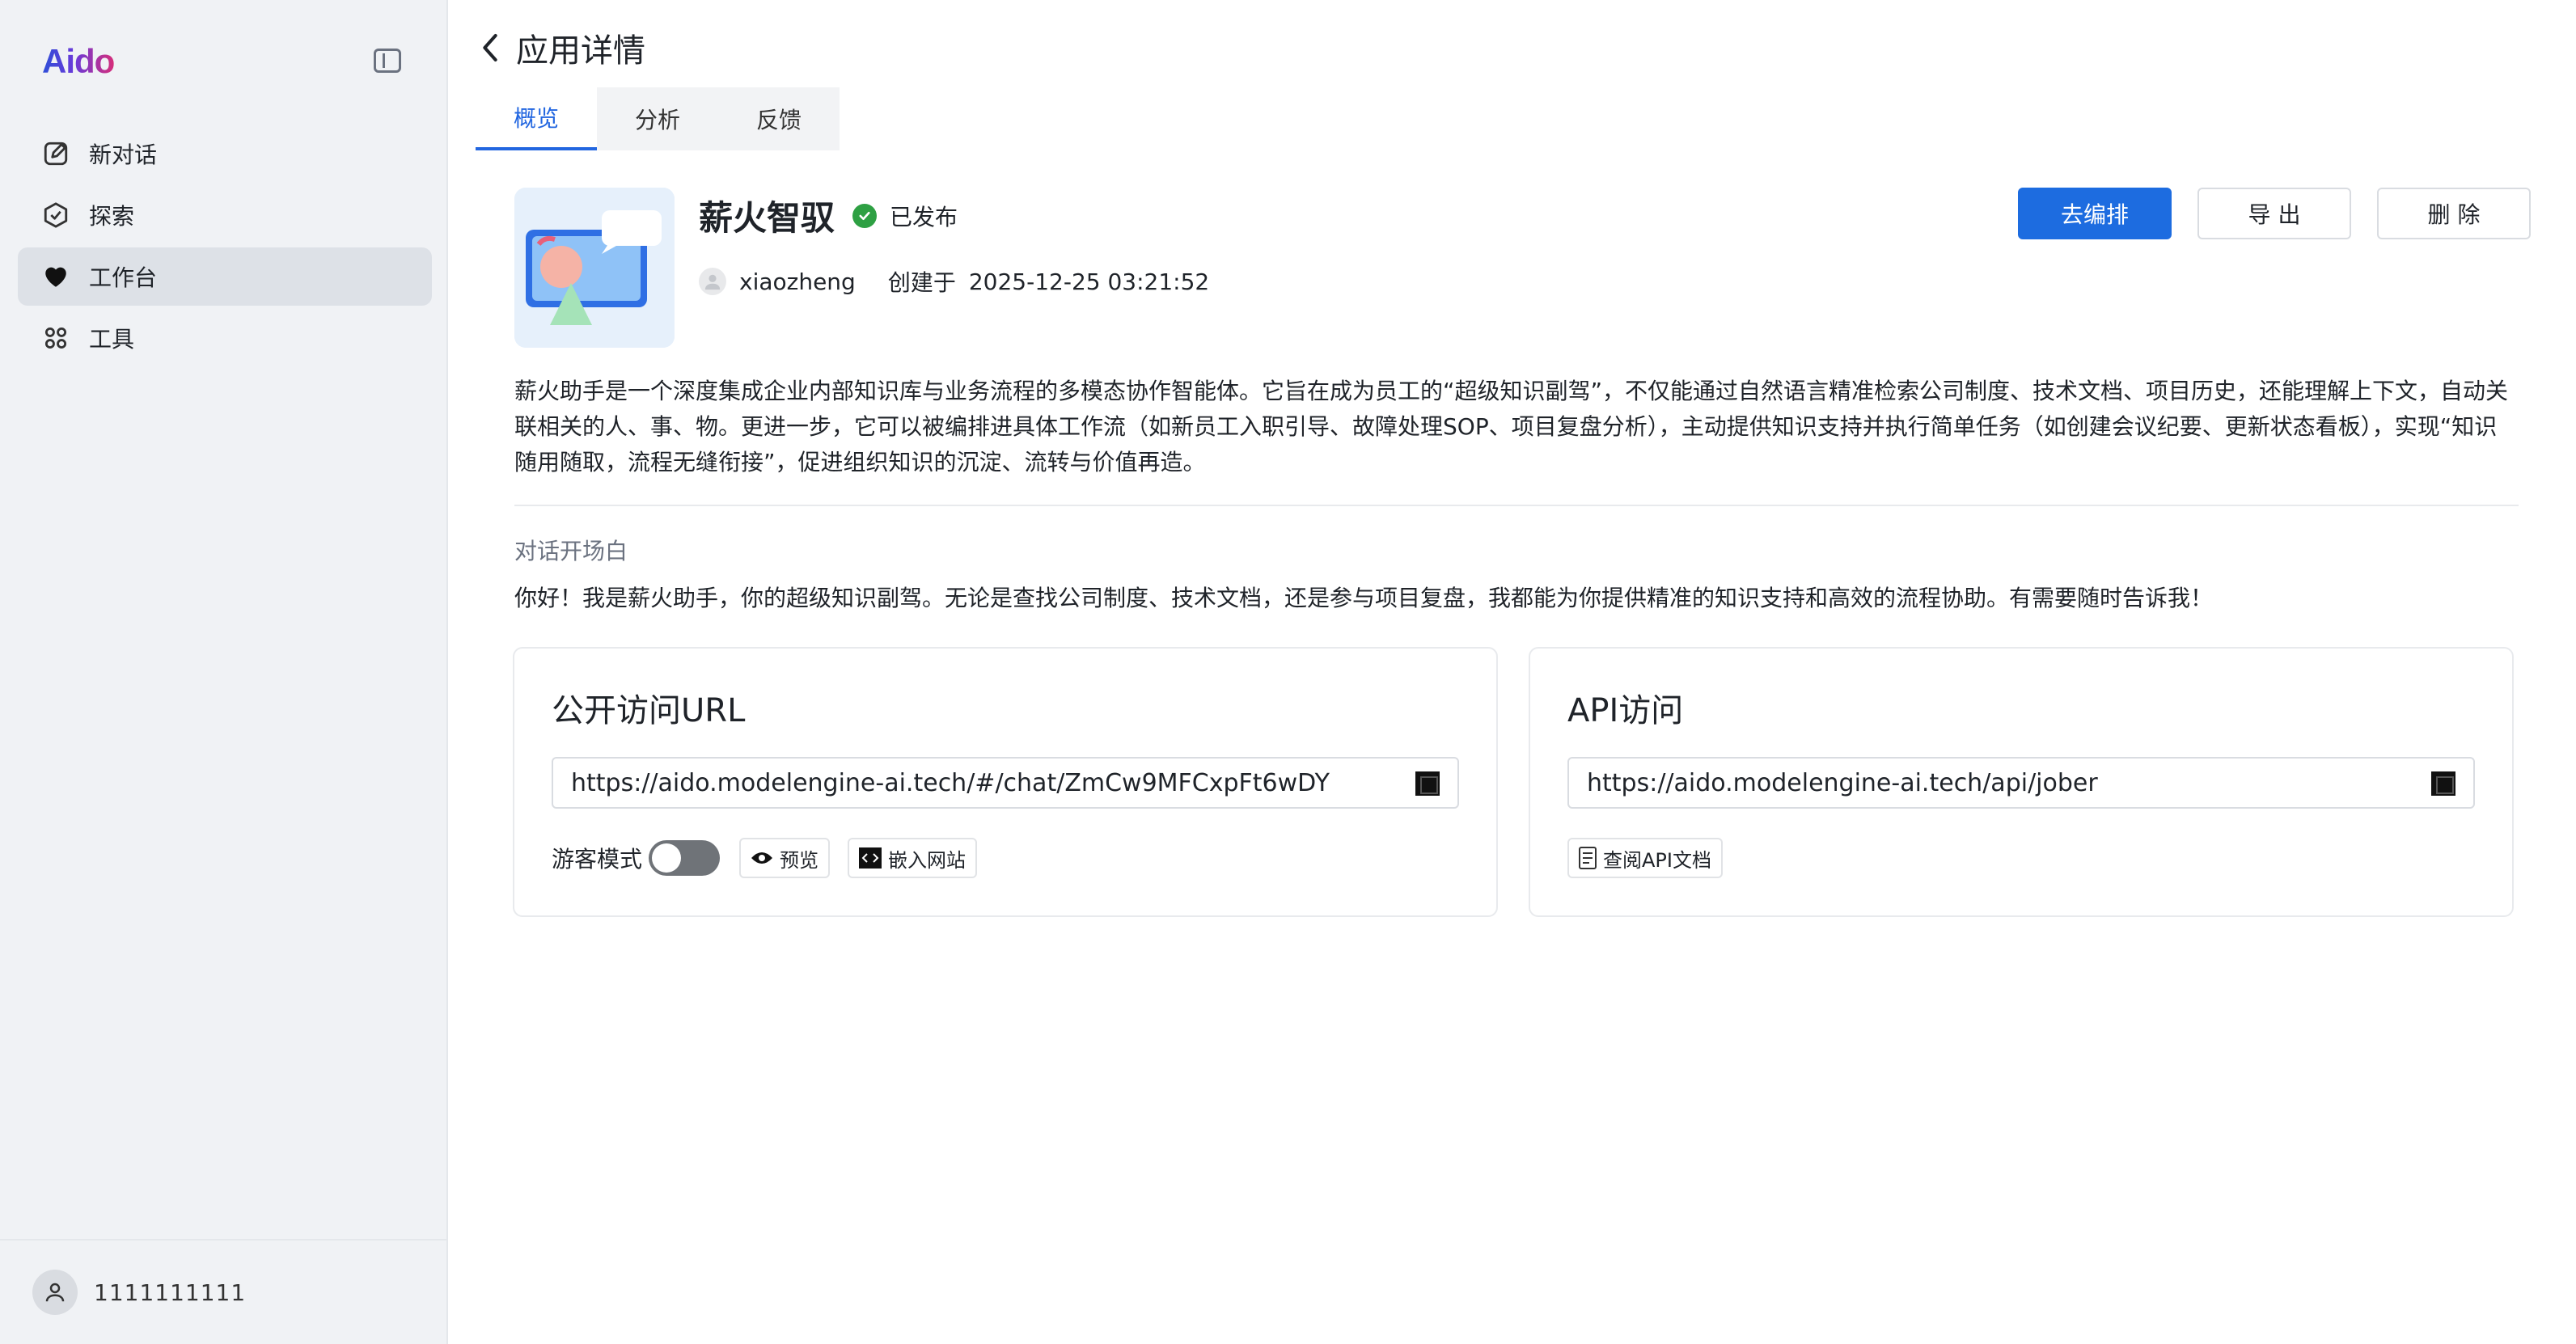 Image resolution: width=2576 pixels, height=1344 pixels. Describe the element at coordinates (594, 268) in the screenshot. I see `app-icon` at that location.